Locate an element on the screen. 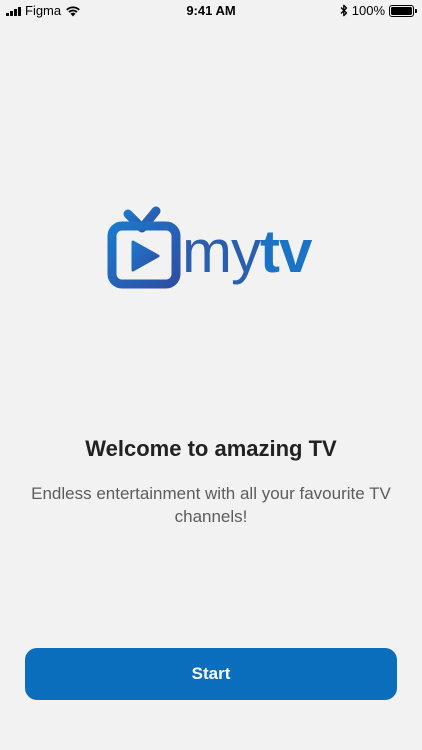  mytv-logo: mytv is located at coordinates (212, 249).